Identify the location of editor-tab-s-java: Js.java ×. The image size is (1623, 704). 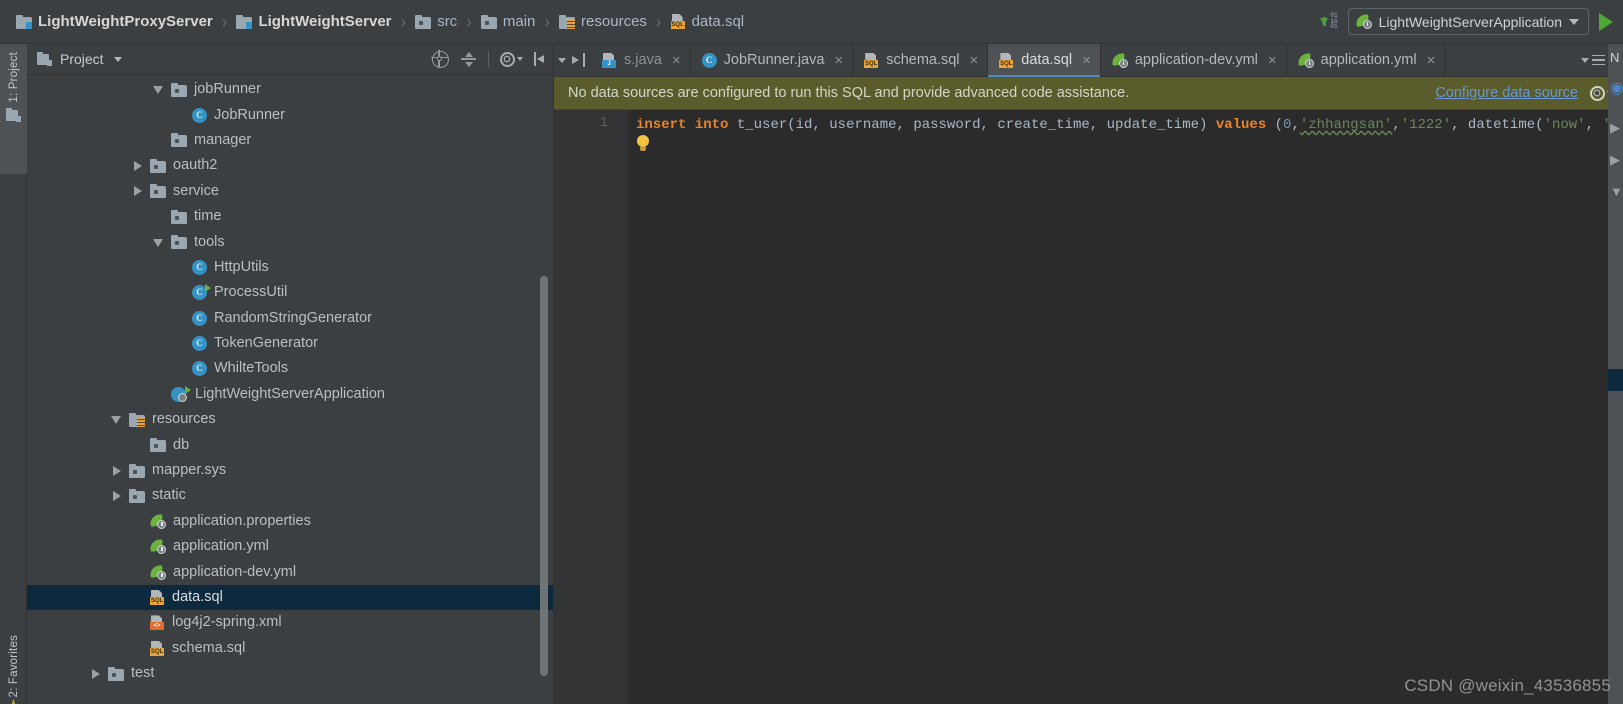
(641, 60).